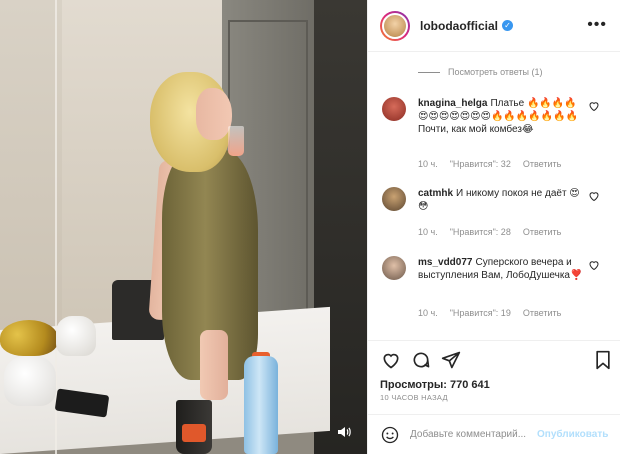 This screenshot has width=620, height=454. What do you see at coordinates (414, 397) in the screenshot?
I see `post-timestamp: 10 ЧАСОВ НАЗАД` at bounding box center [414, 397].